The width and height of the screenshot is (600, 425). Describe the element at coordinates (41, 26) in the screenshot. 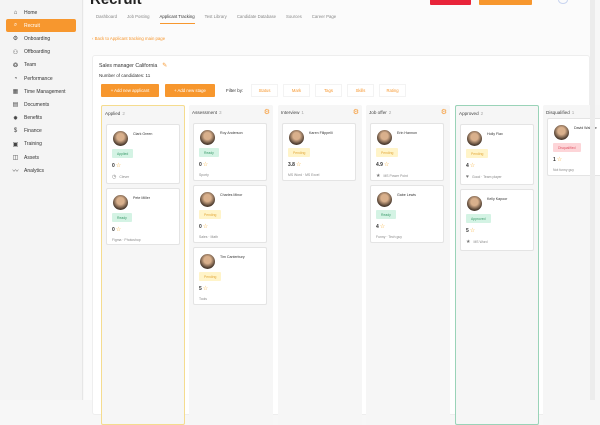

I see `sidebar-item-recruit: ⌕ Recruit` at that location.